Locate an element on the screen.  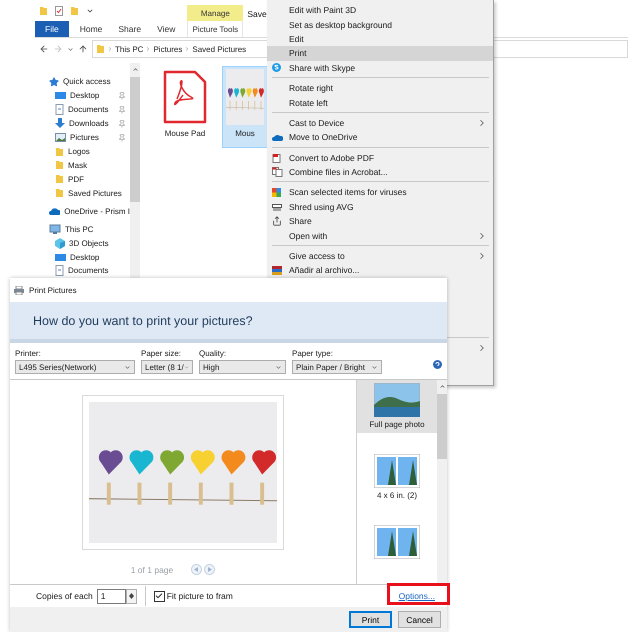
field-label: Paper type: is located at coordinates (313, 353).